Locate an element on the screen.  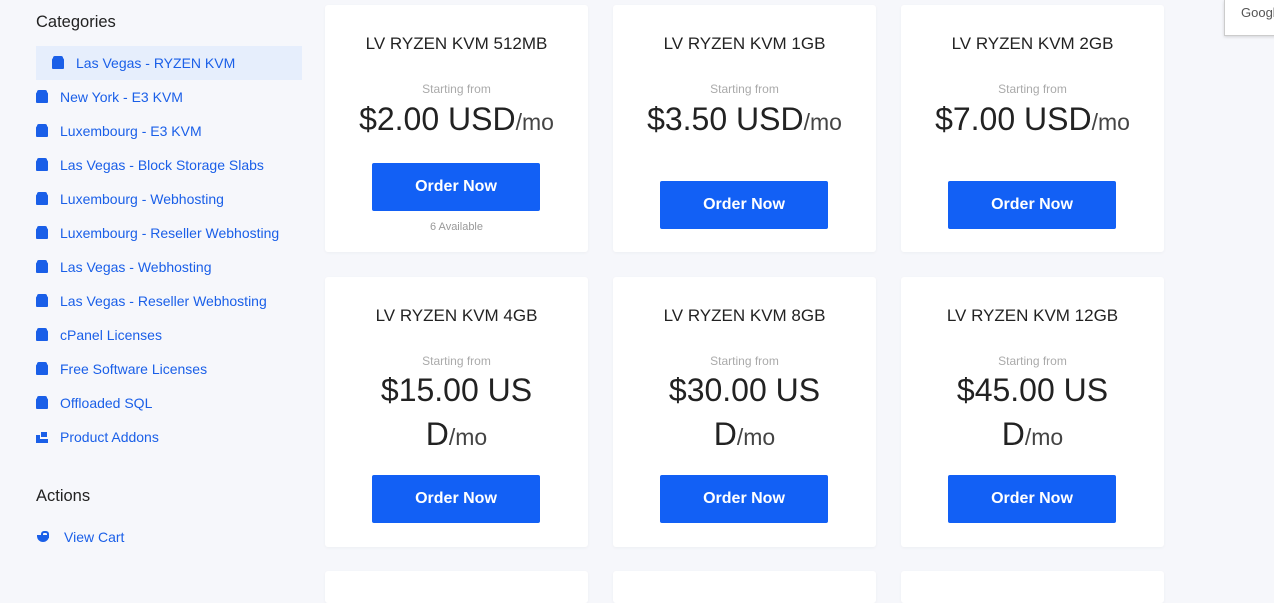
category-label: Luxembourg - E3 KVM is located at coordinates (131, 131).